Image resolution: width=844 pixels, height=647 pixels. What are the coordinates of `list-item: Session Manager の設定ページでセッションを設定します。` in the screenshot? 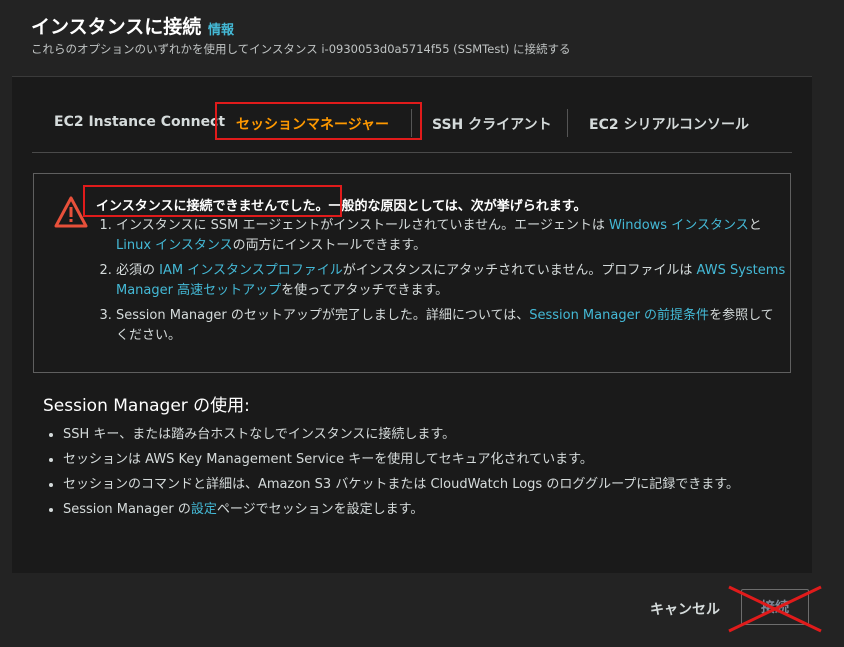 It's located at (443, 509).